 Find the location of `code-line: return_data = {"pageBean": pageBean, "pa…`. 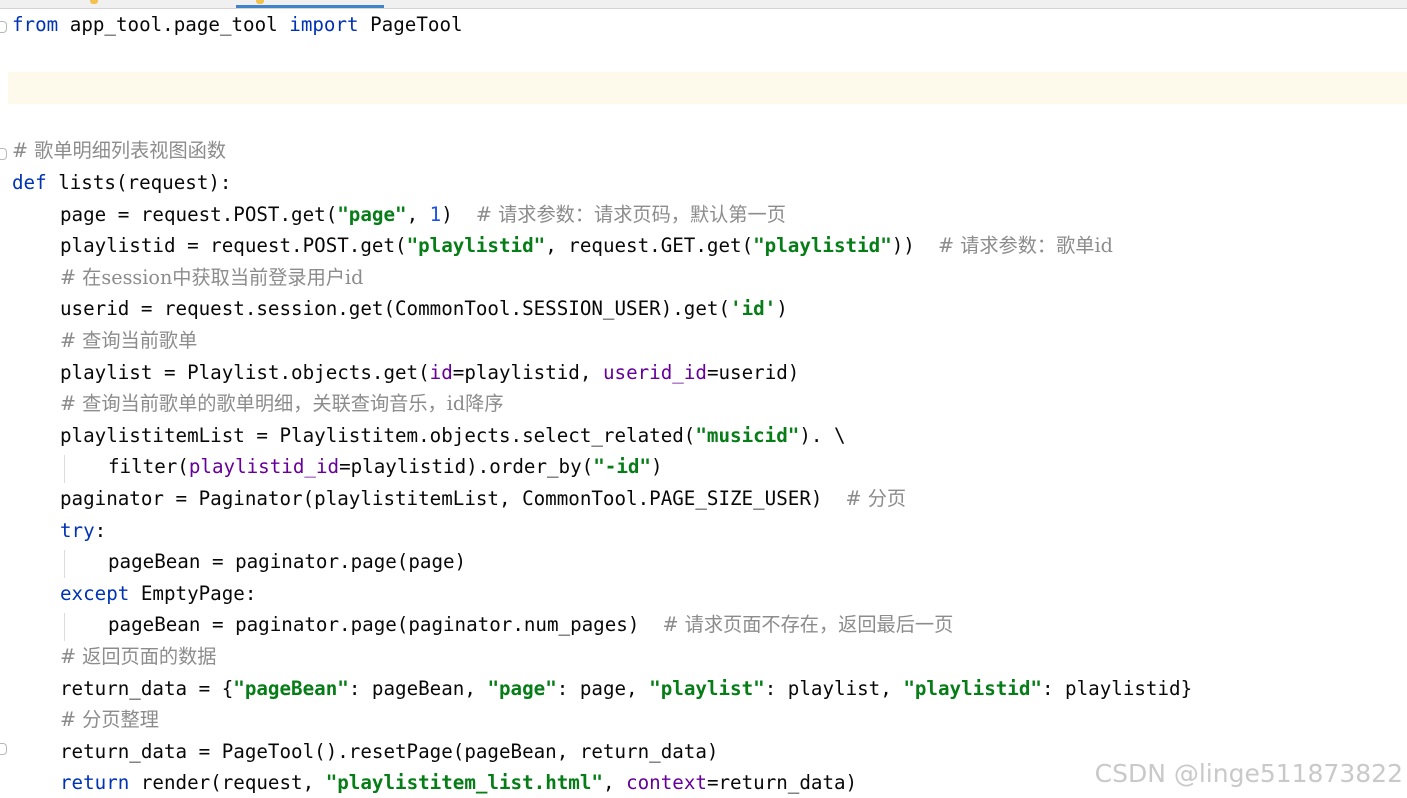

code-line: return_data = {"pageBean": pageBean, "pa… is located at coordinates (626, 689).